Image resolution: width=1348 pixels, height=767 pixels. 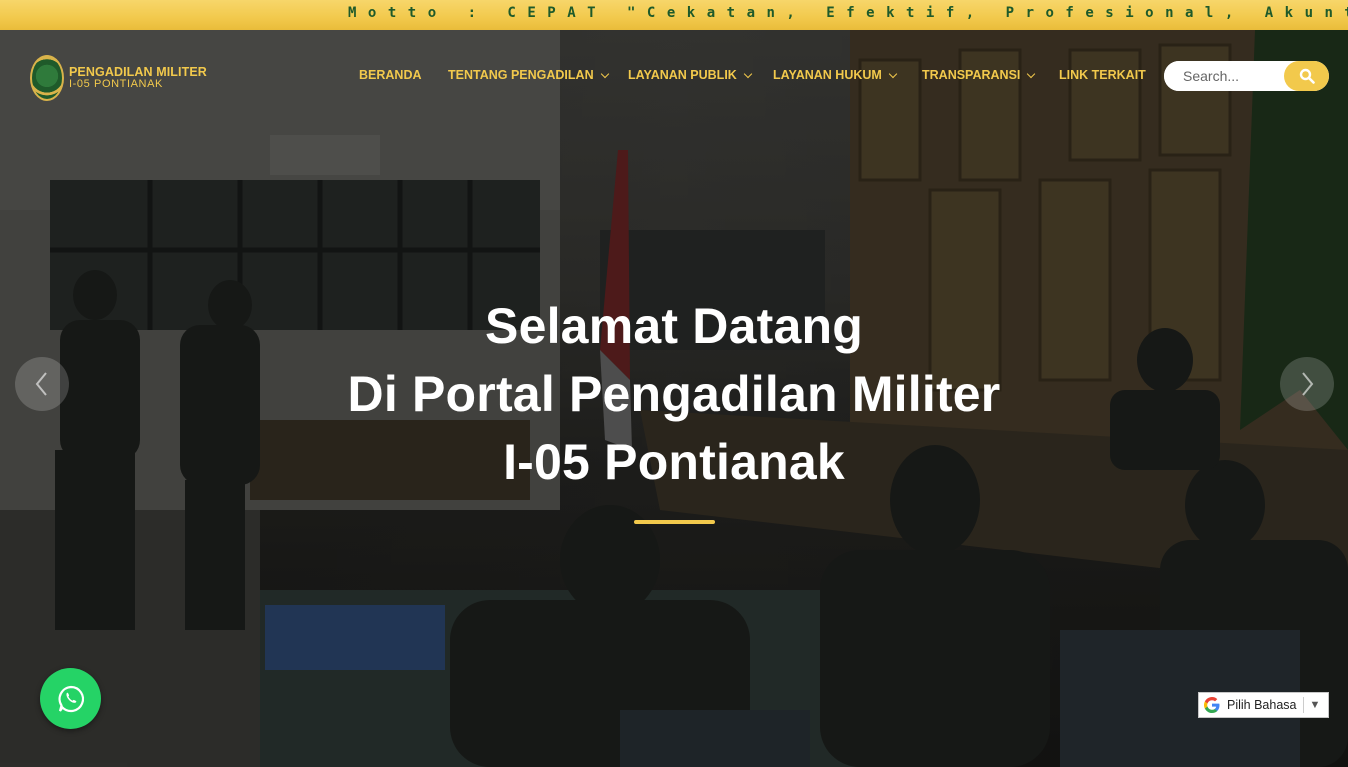 What do you see at coordinates (116, 84) in the screenshot?
I see `logo-subtitle: I-05 PONTIANAK` at bounding box center [116, 84].